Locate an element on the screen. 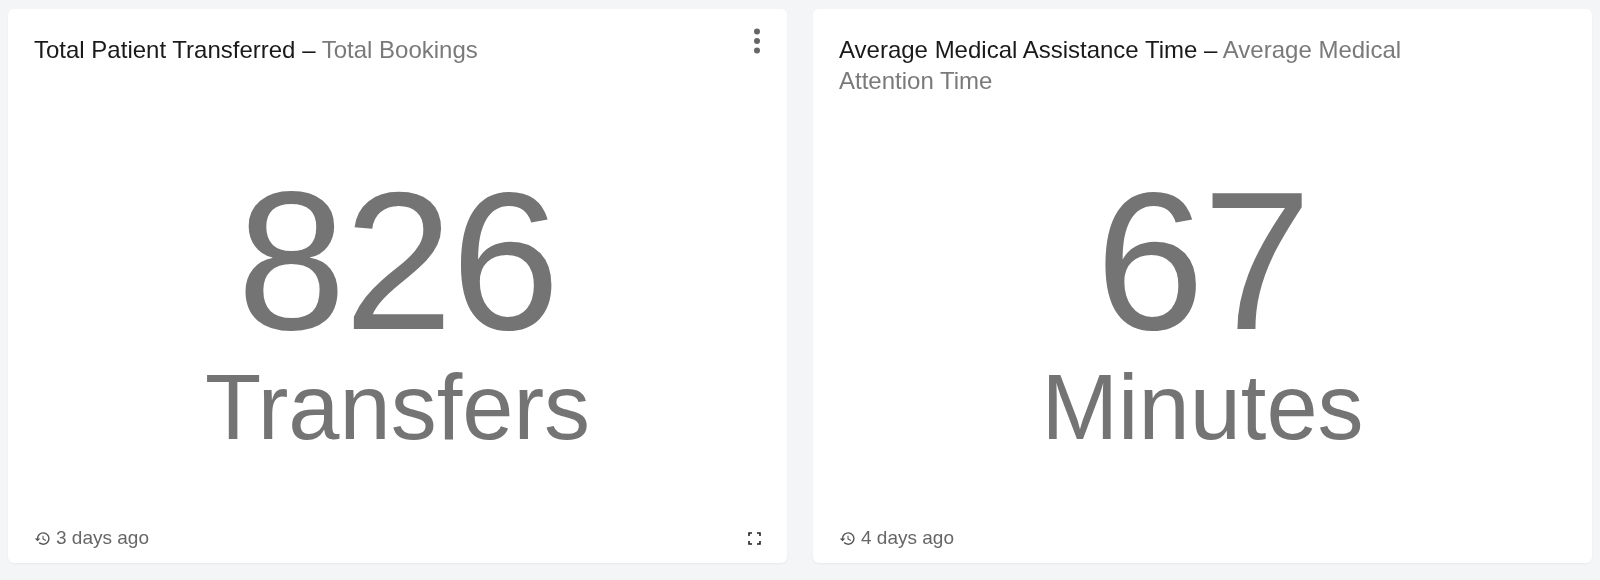 The height and width of the screenshot is (580, 1600). metric-unit: Transfers is located at coordinates (397, 406).